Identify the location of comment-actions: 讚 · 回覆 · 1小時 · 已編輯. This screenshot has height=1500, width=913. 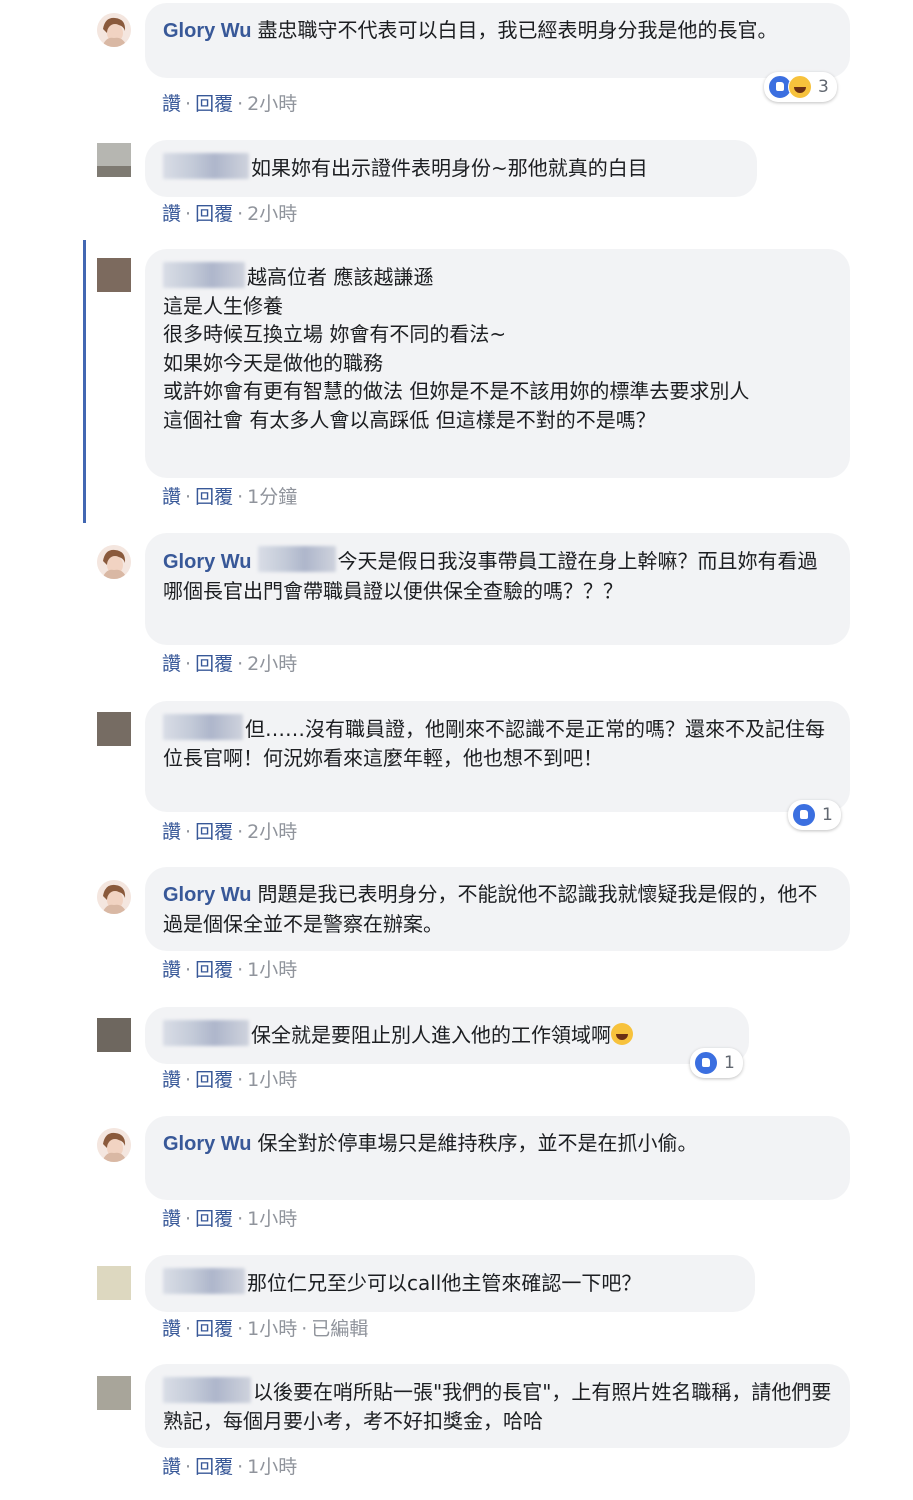
(265, 1329).